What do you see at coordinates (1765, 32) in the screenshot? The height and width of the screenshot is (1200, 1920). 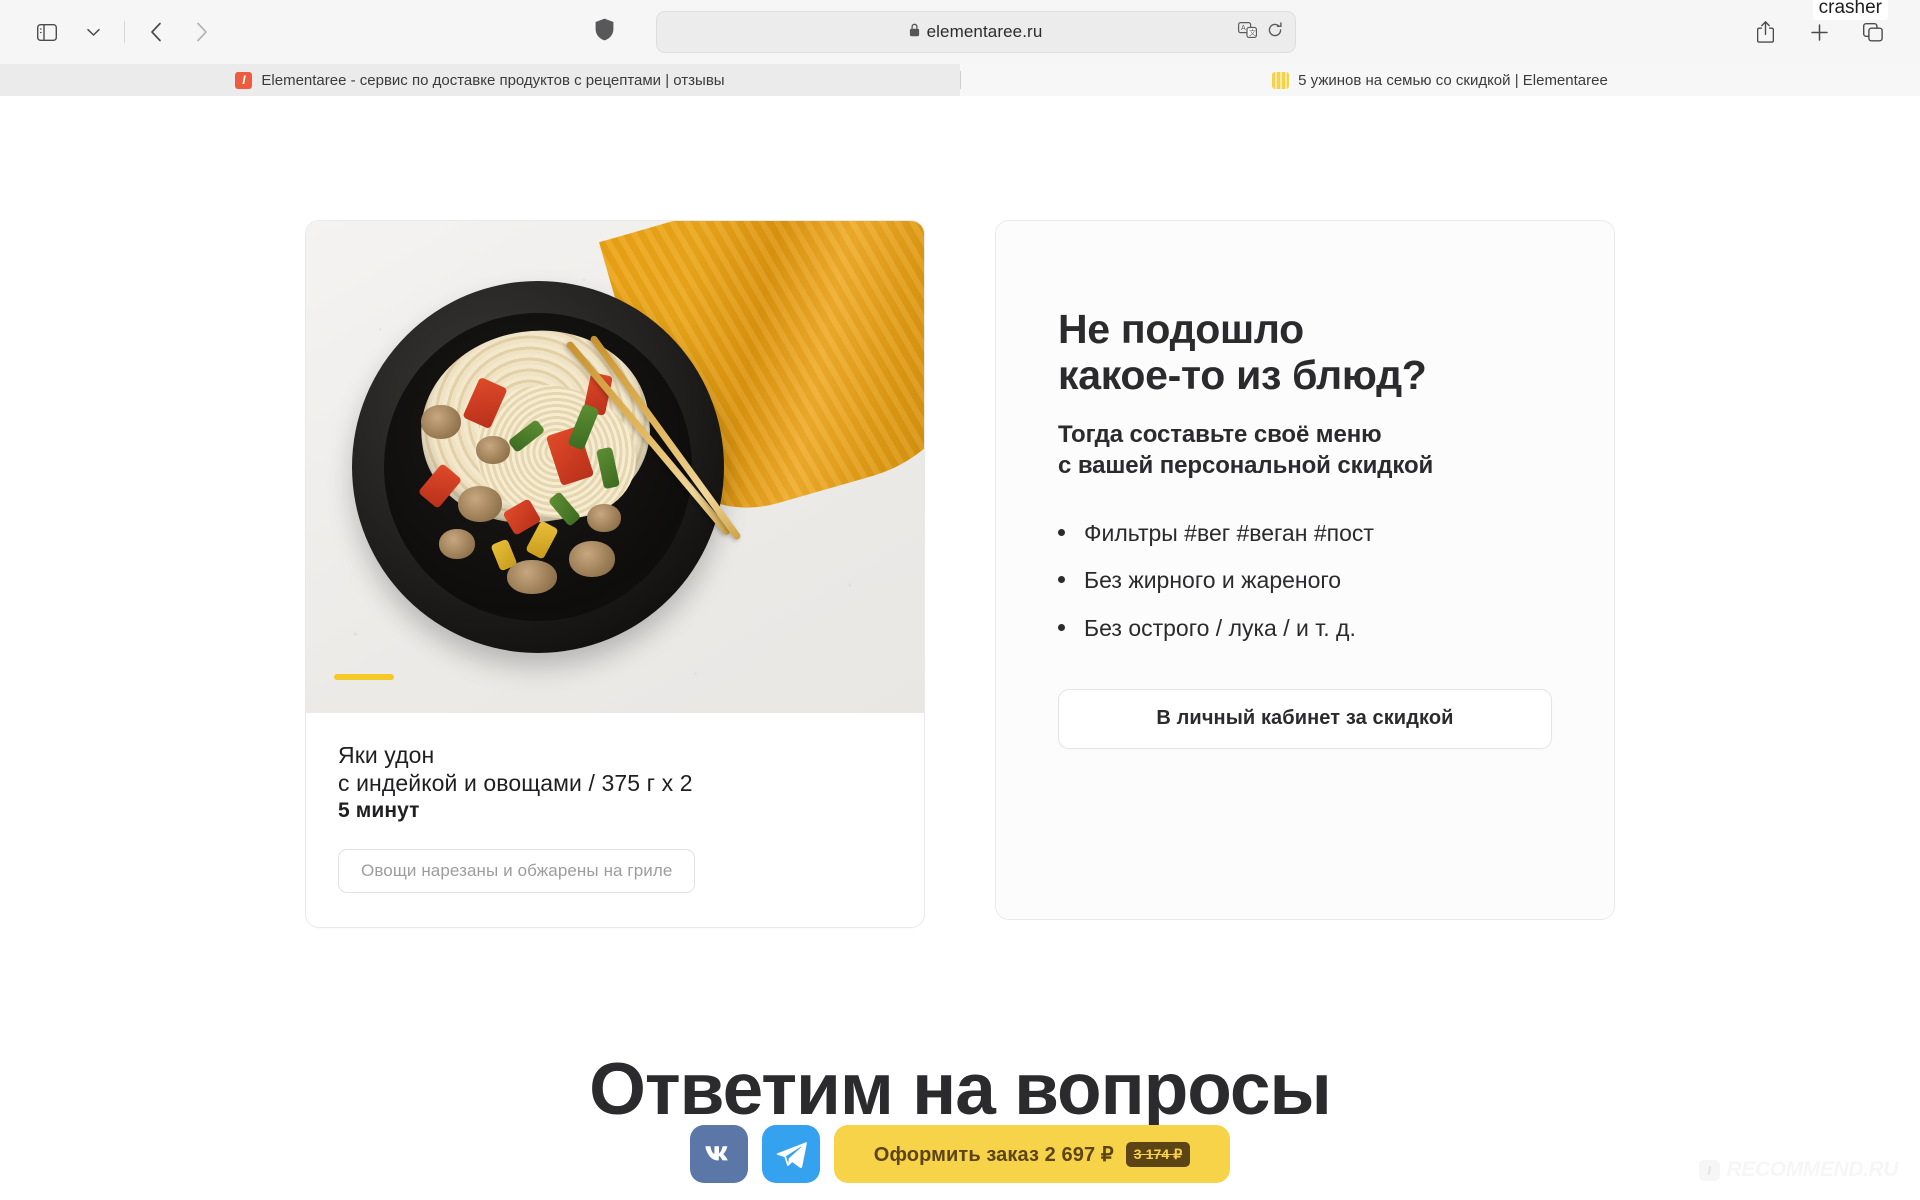 I see `share-icon` at bounding box center [1765, 32].